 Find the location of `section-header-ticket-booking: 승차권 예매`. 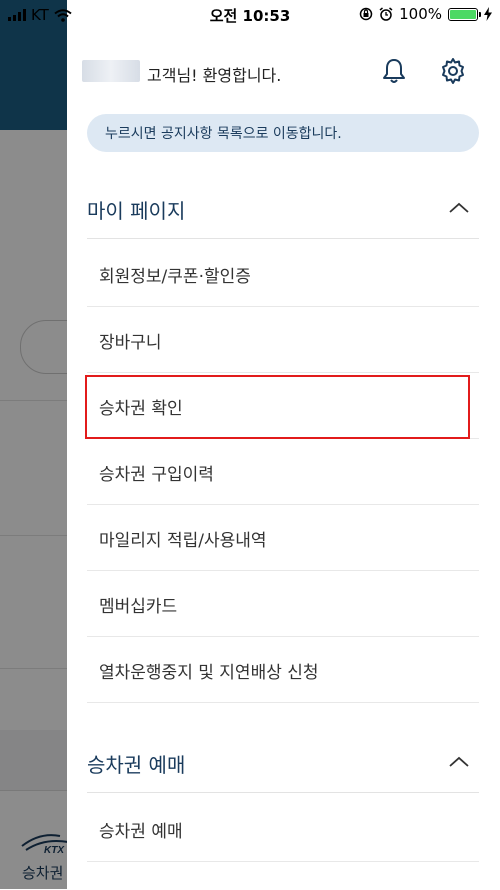

section-header-ticket-booking: 승차권 예매 is located at coordinates (283, 762).